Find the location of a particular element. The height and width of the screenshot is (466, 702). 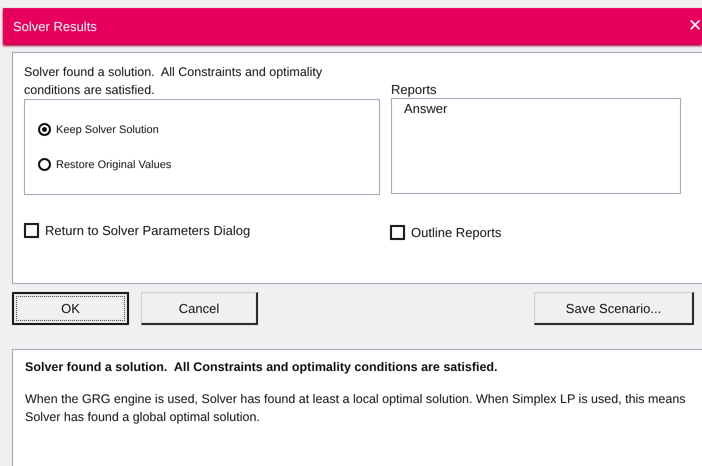

report-item: Answer is located at coordinates (536, 108).